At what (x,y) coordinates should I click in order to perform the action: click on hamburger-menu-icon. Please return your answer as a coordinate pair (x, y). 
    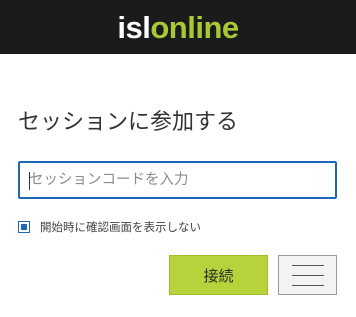
    Looking at the image, I should click on (308, 265).